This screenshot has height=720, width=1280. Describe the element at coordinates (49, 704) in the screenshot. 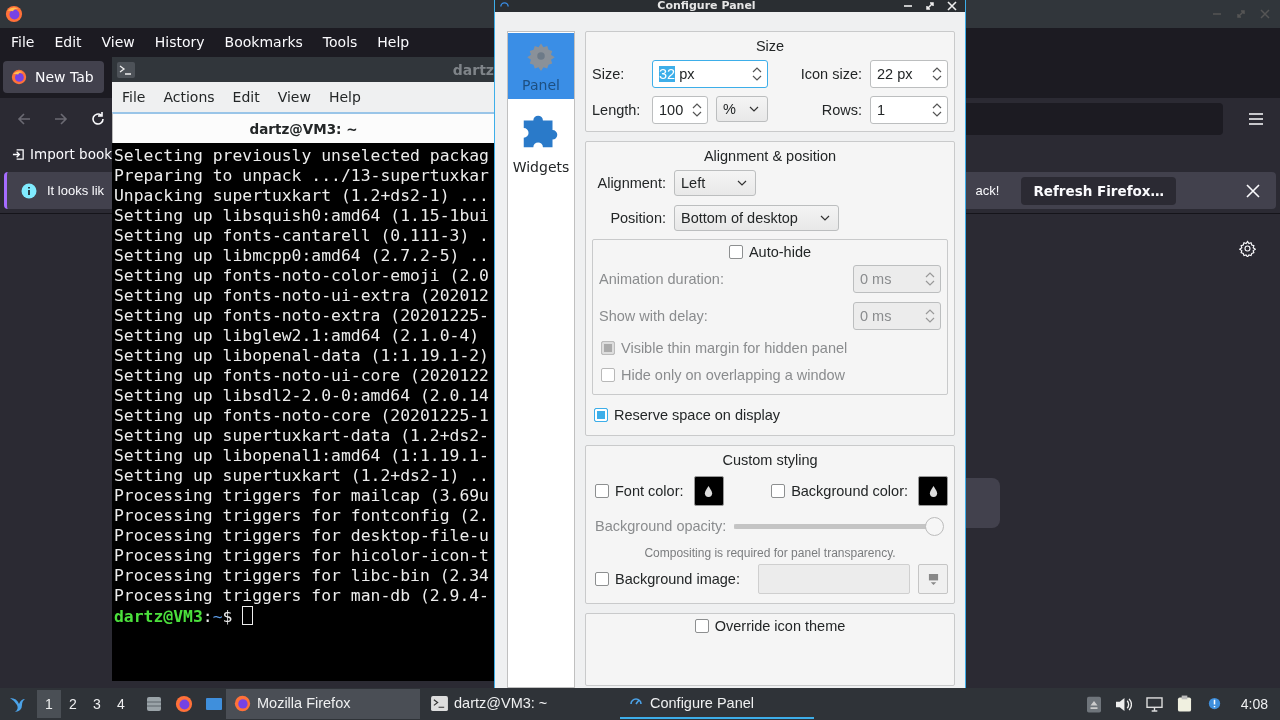

I see `desktop-switch: 1` at that location.